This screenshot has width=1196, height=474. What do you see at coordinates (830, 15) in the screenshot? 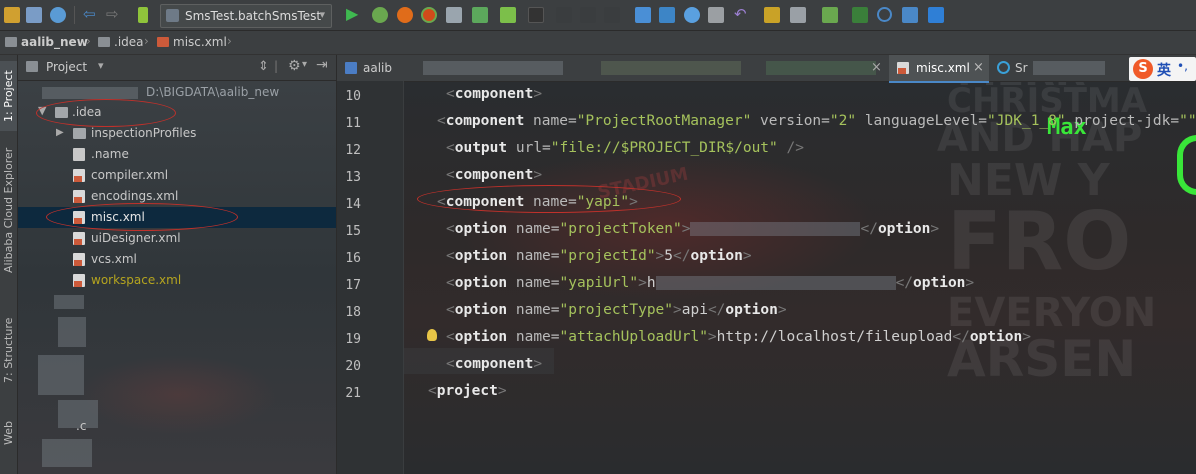
I see `sdk-manager-icon` at bounding box center [830, 15].